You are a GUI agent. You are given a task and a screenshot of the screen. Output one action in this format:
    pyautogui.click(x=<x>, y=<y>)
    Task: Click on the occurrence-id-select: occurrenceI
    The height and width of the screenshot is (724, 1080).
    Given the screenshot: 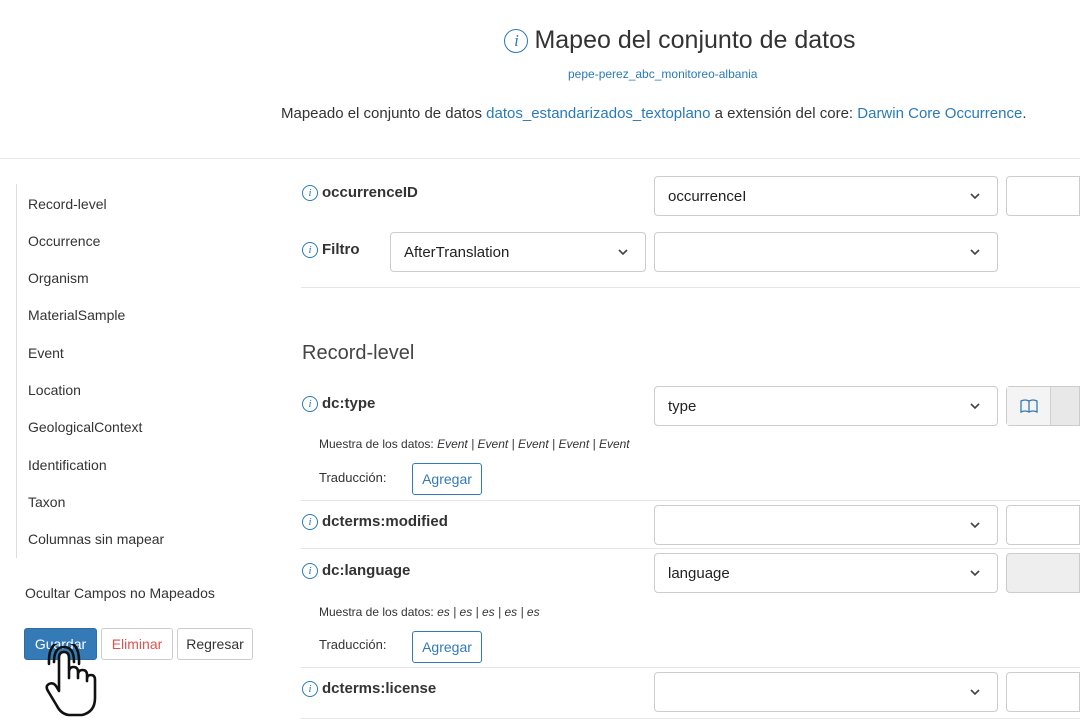 What is the action you would take?
    pyautogui.click(x=826, y=196)
    